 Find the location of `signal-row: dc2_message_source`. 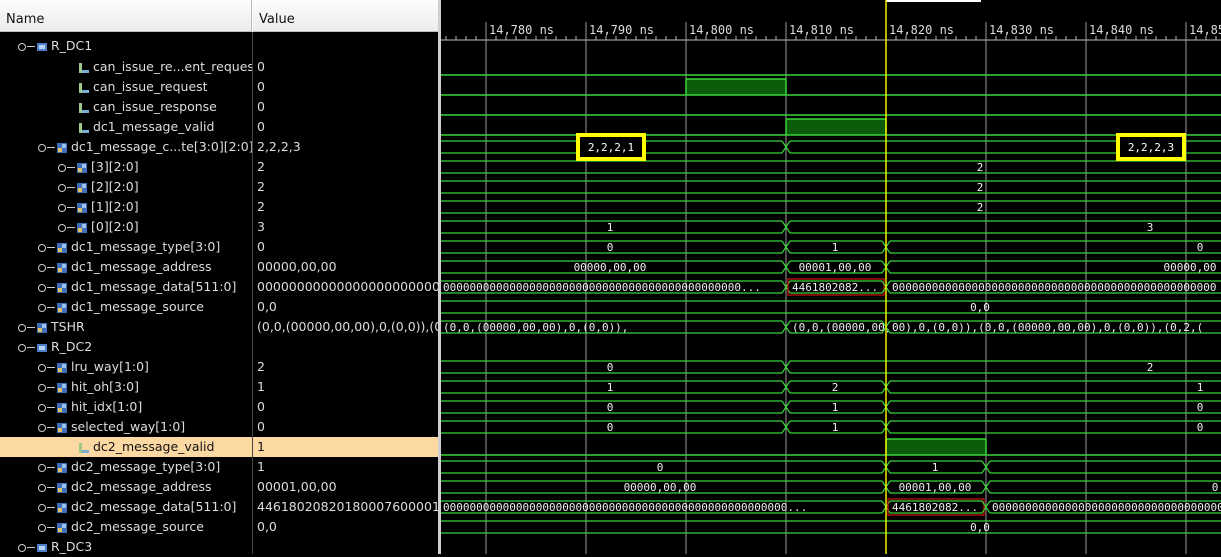

signal-row: dc2_message_source is located at coordinates (121, 527).